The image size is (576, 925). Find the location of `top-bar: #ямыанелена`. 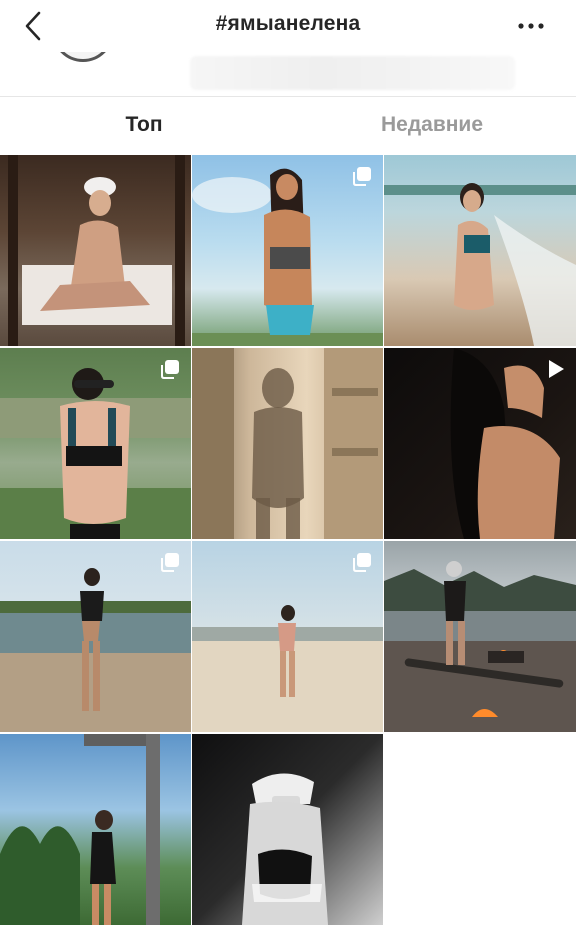

top-bar: #ямыанелена is located at coordinates (288, 26).